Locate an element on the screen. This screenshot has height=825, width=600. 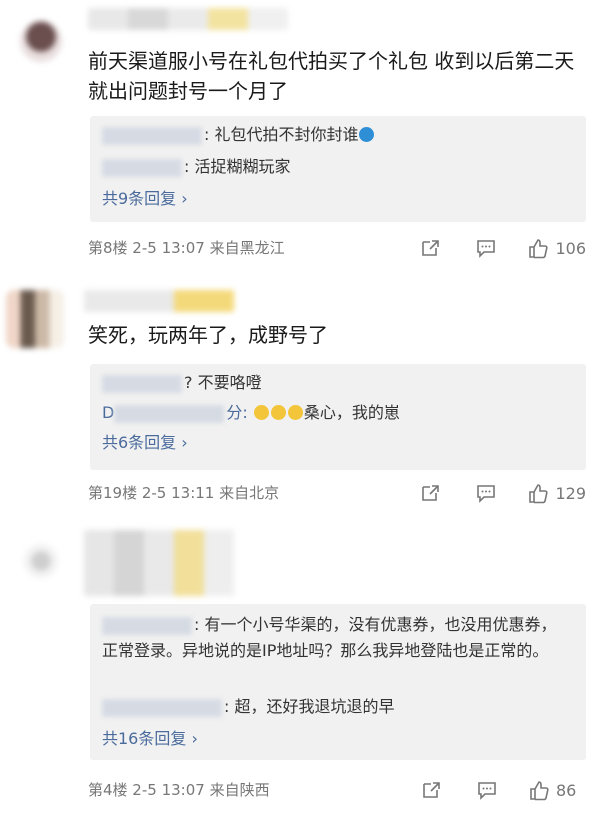
view-replies-link: 共6条回复 › is located at coordinates (145, 443).